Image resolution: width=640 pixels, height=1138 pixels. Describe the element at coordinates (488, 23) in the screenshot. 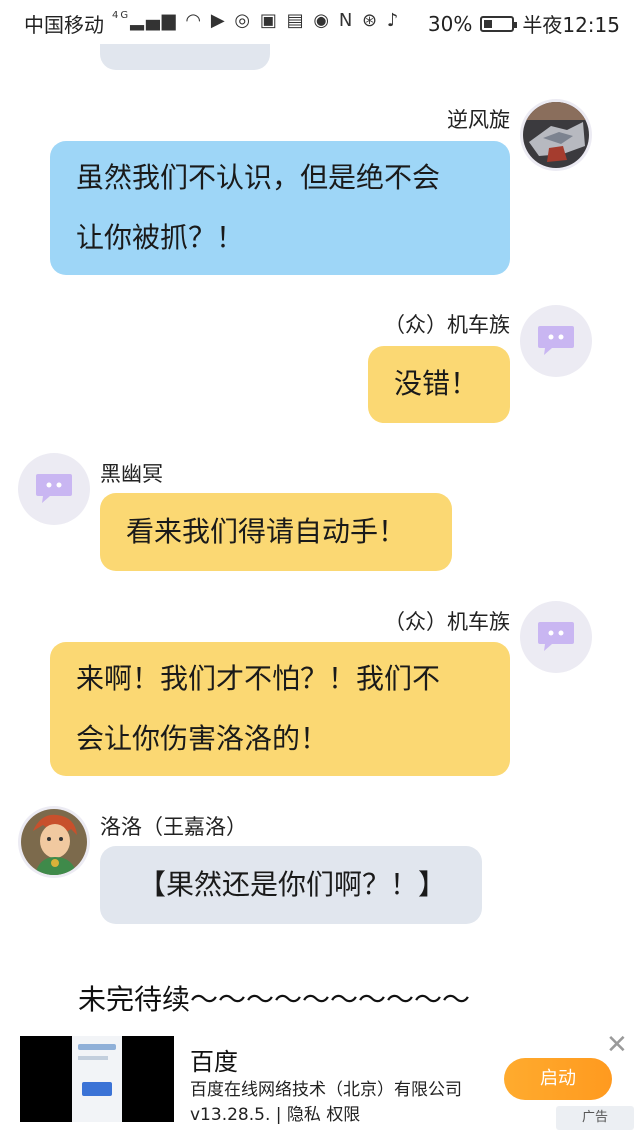

I see `battery-fill` at that location.